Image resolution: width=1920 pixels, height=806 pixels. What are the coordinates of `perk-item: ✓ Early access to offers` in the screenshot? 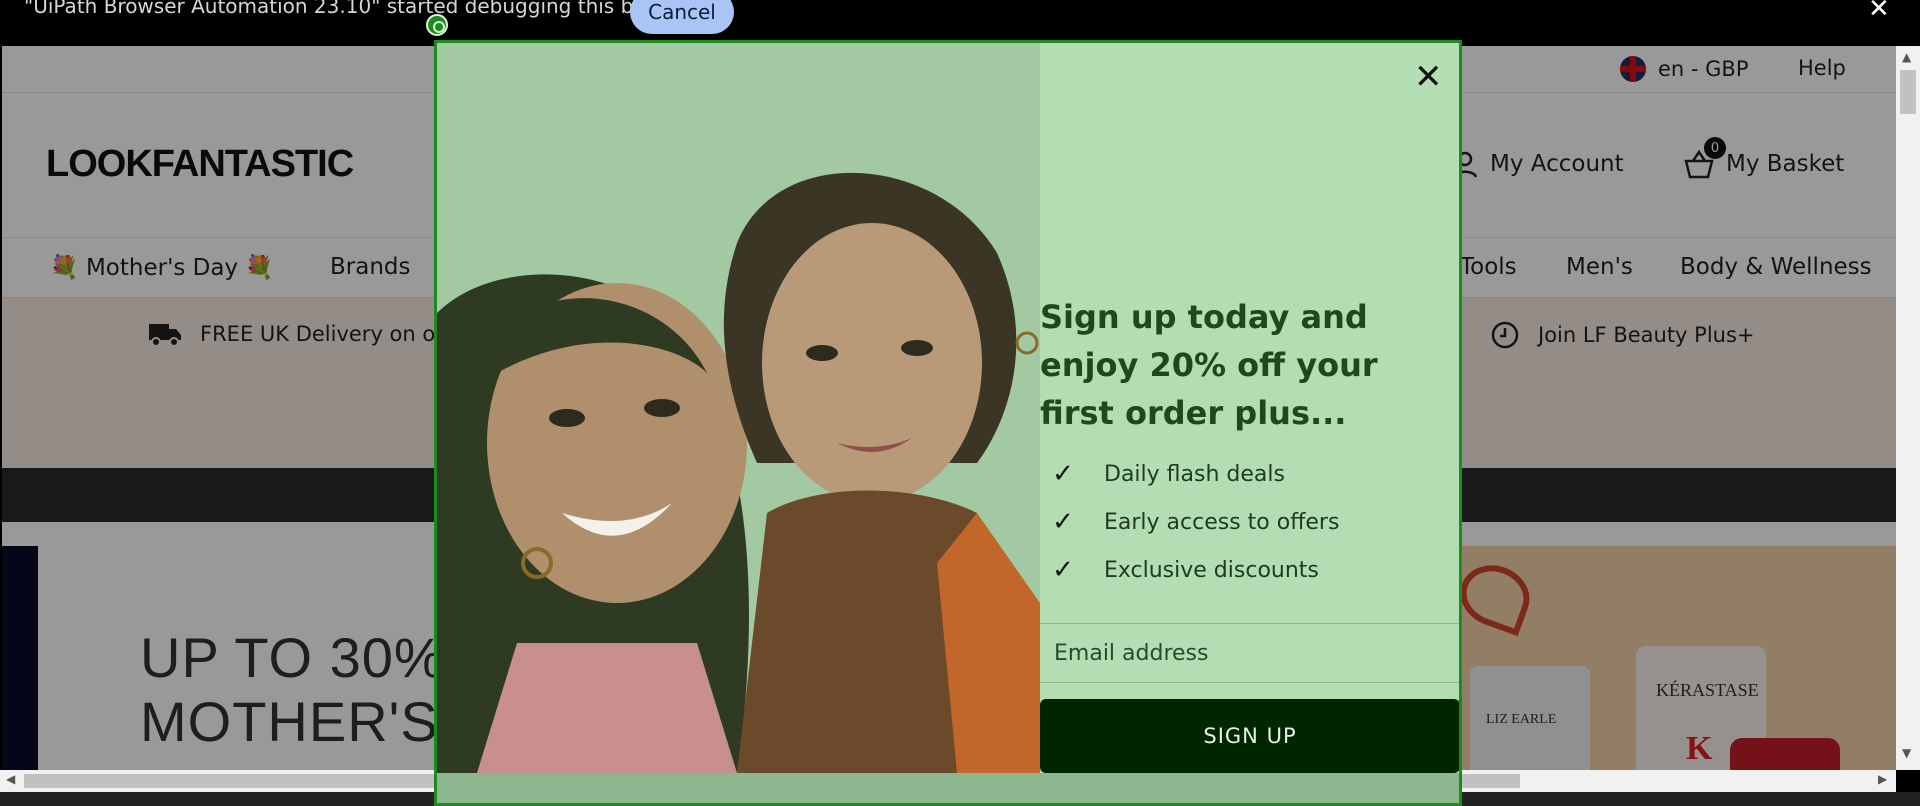 It's located at (1193, 522).